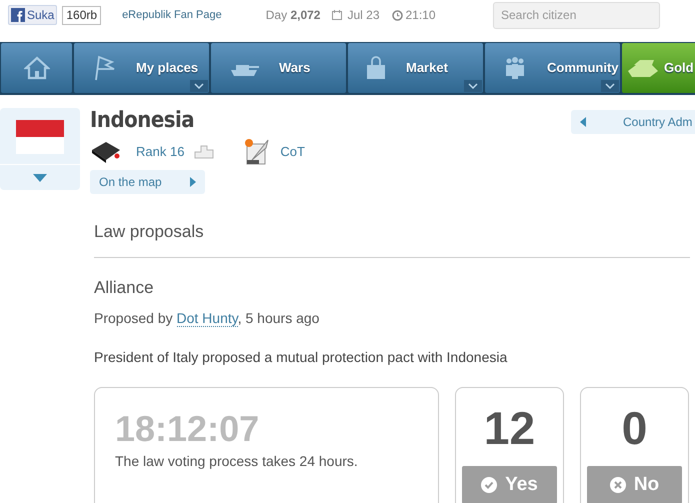 The width and height of the screenshot is (695, 503). I want to click on caret-right-icon, so click(193, 182).